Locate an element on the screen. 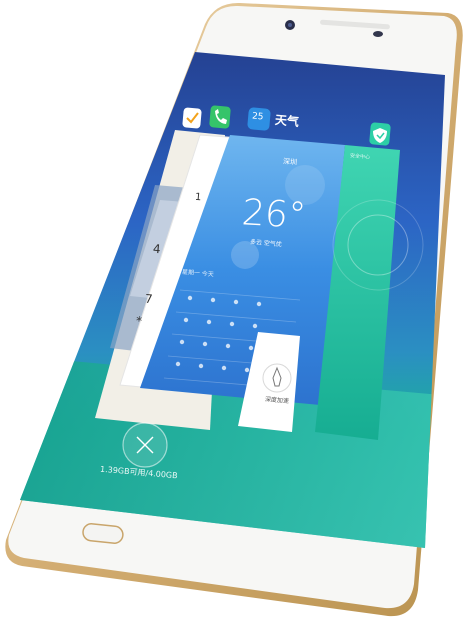 This screenshot has height=626, width=468. dialer-key-star: * is located at coordinates (138, 321).